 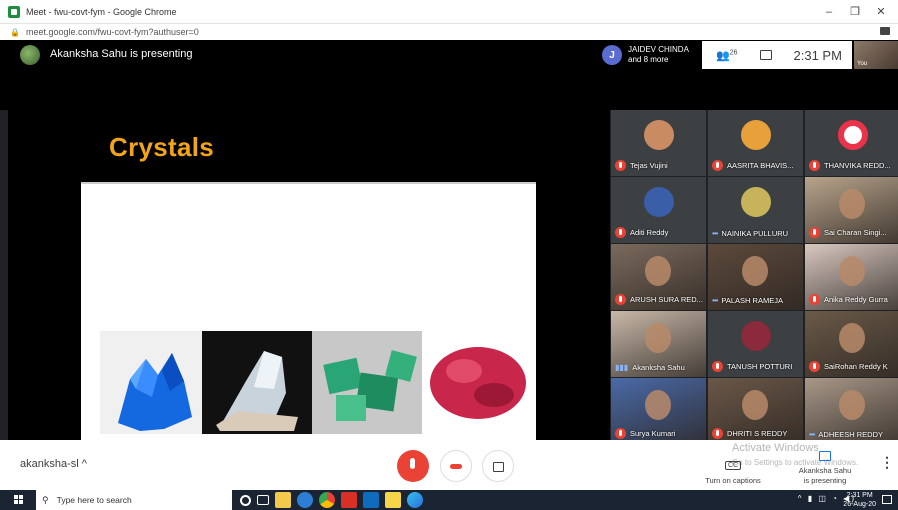 What do you see at coordinates (415, 500) in the screenshot?
I see `new-edge-icon` at bounding box center [415, 500].